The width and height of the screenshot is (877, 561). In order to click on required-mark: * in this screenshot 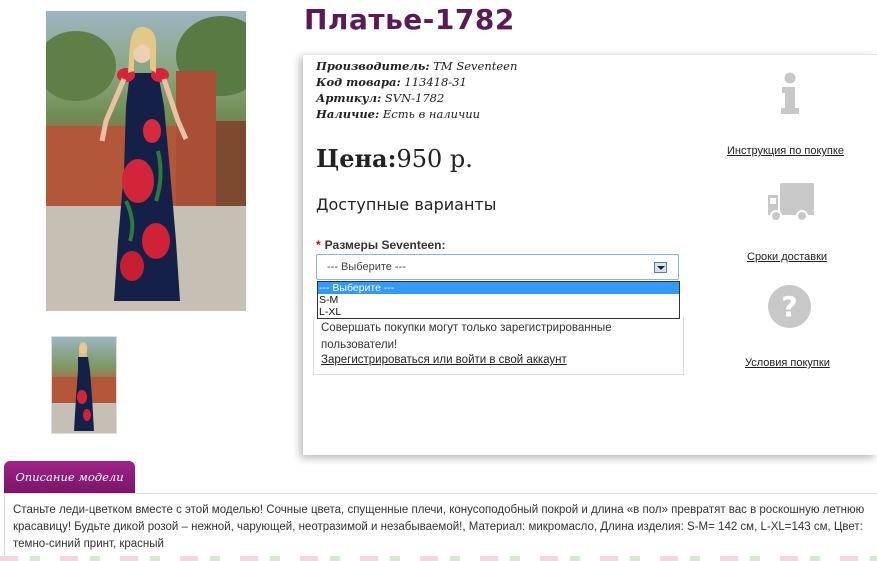, I will do `click(318, 245)`.